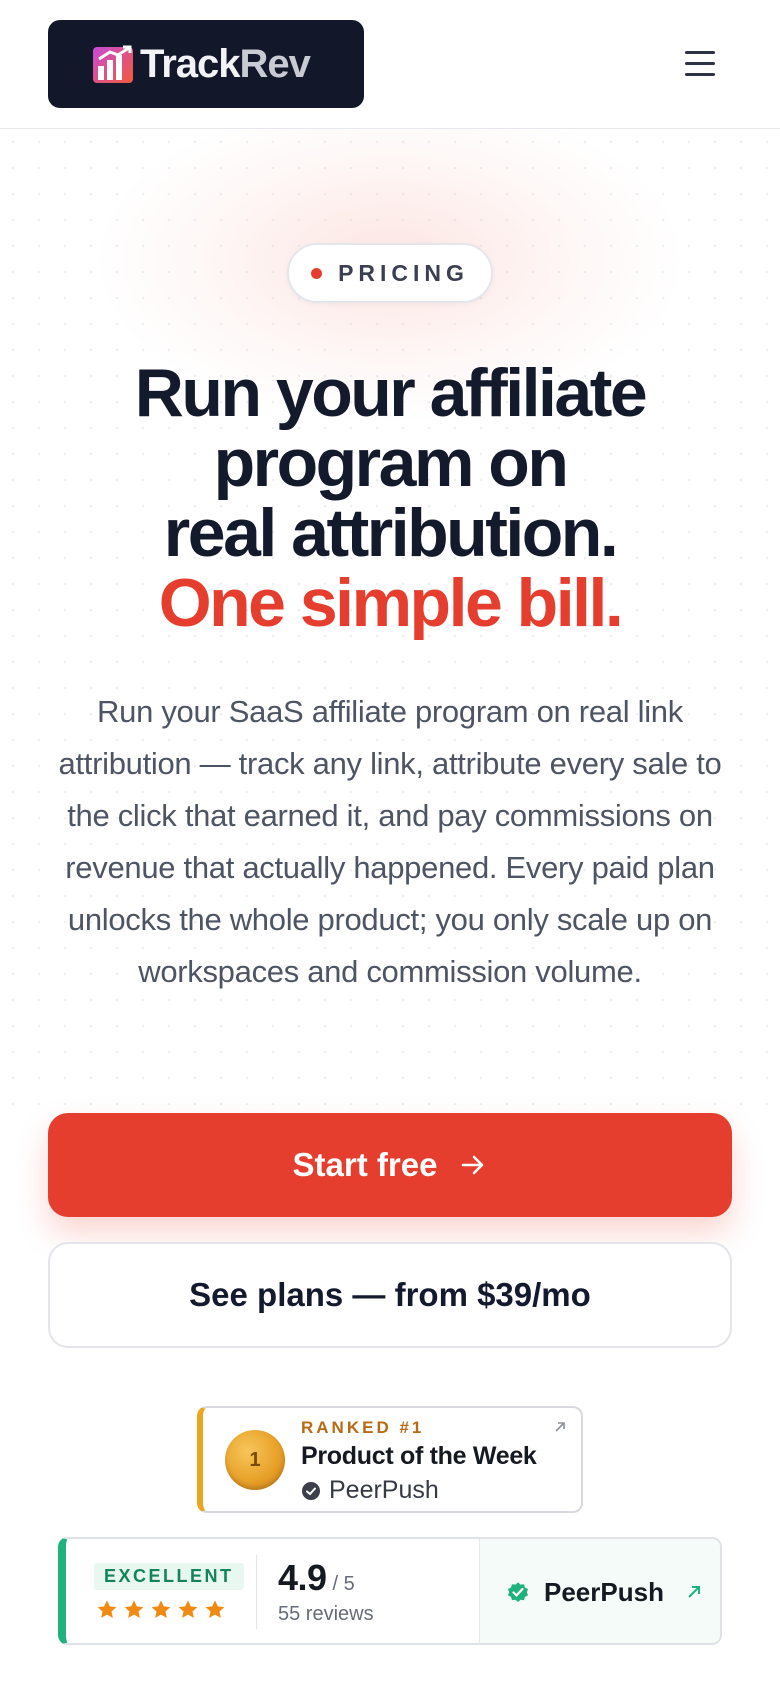 The width and height of the screenshot is (780, 1688). Describe the element at coordinates (365, 1164) in the screenshot. I see `start-free-label: Start free` at that location.